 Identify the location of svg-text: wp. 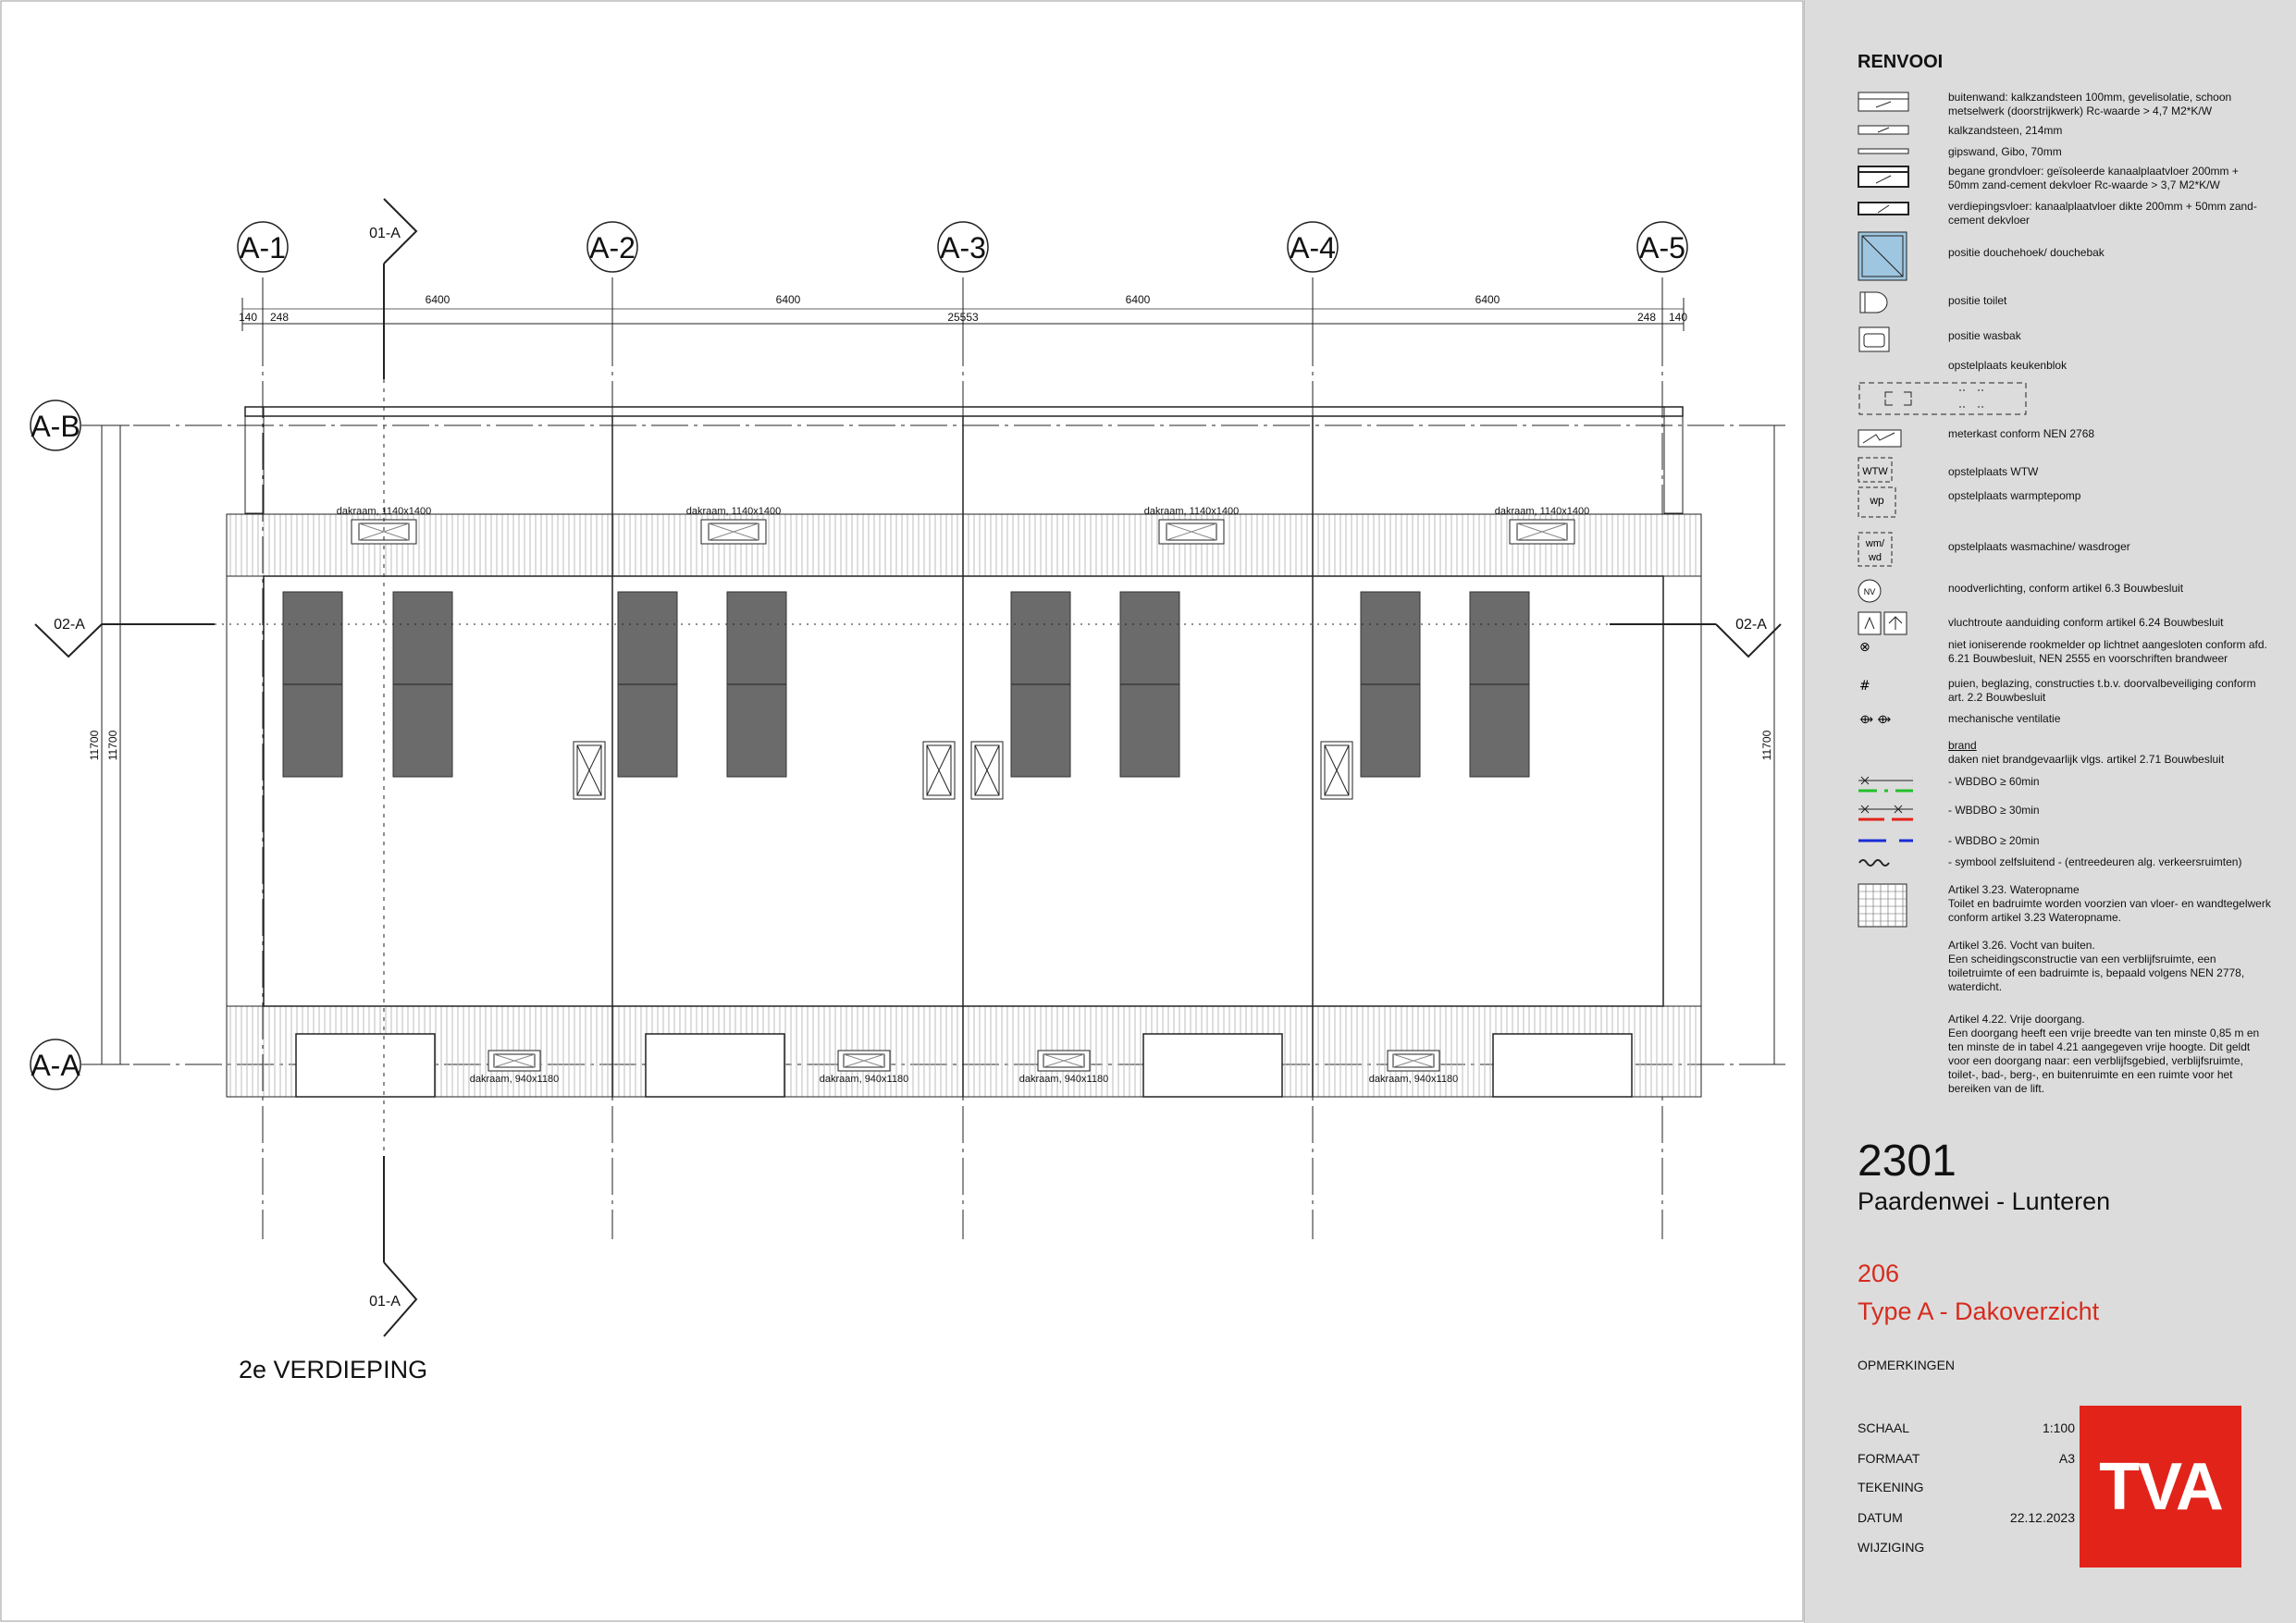
(1876, 501).